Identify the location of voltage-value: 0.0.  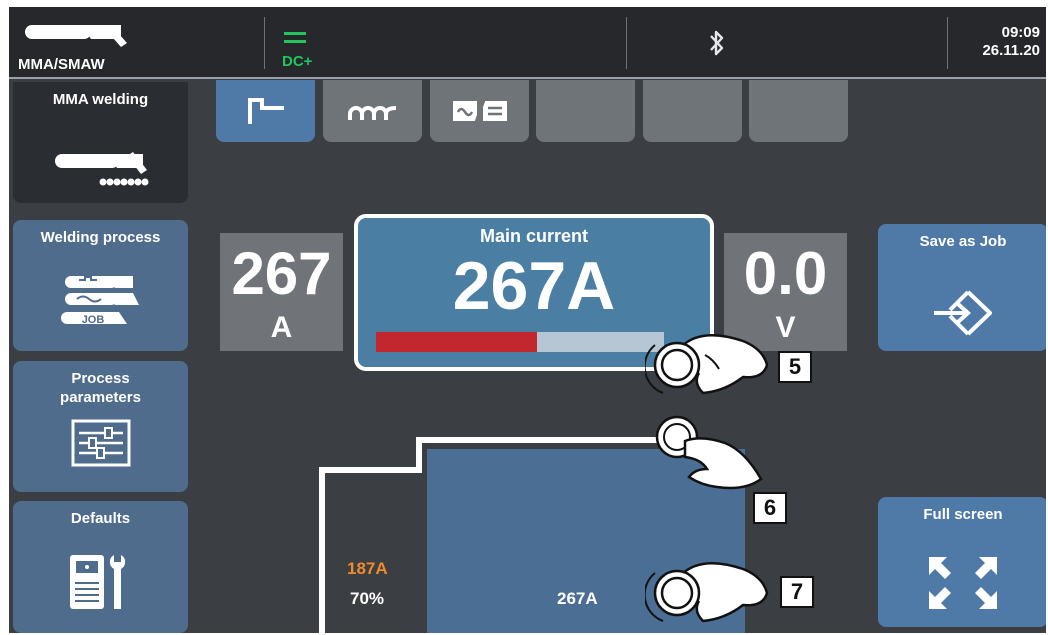
(785, 273).